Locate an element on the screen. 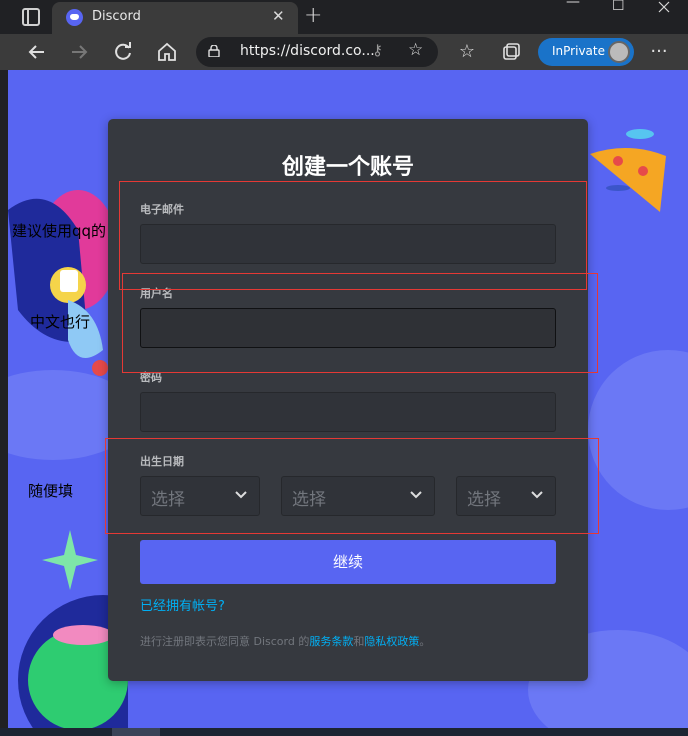 Image resolution: width=688 pixels, height=736 pixels. back-icon is located at coordinates (37, 52).